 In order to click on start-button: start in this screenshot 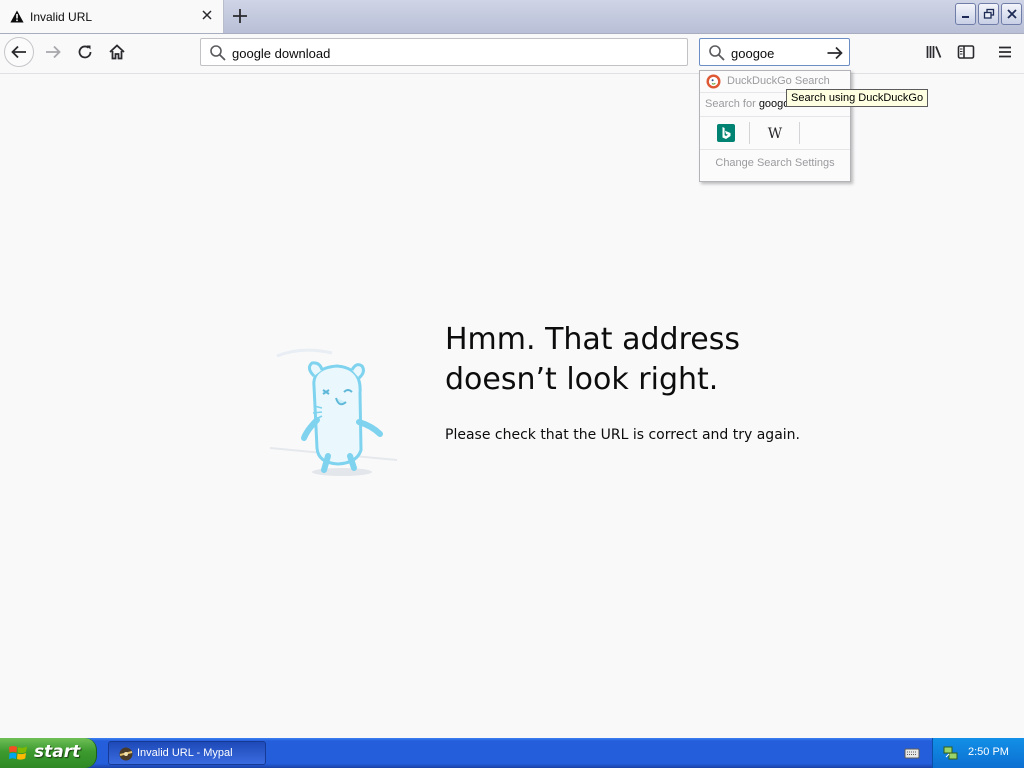, I will do `click(48, 753)`.